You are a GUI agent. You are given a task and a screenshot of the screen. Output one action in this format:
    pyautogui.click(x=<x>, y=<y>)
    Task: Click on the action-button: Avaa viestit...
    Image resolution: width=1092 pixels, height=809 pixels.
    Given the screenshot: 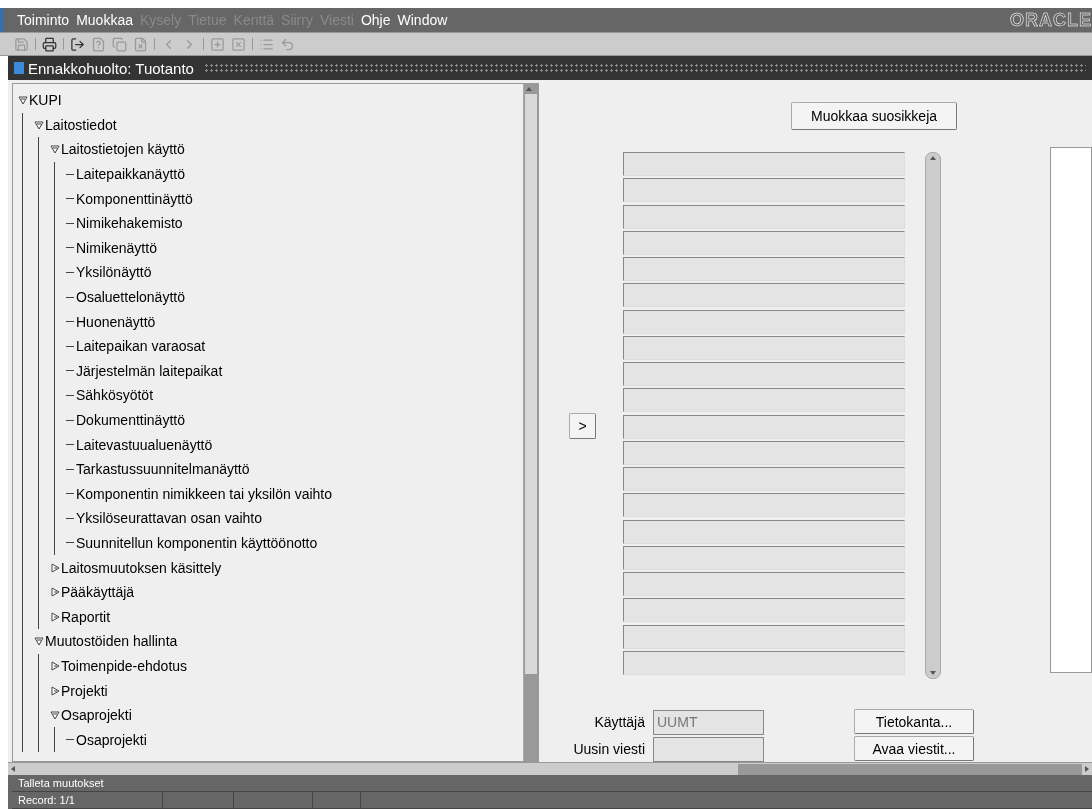 What is the action you would take?
    pyautogui.click(x=914, y=748)
    